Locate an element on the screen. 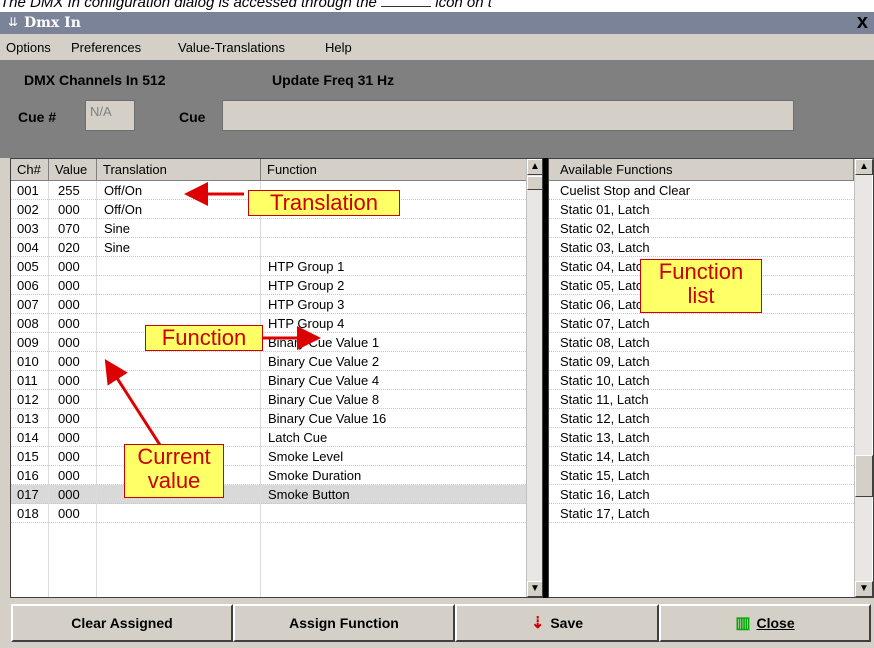 The height and width of the screenshot is (648, 874). table-row: 008 000 HTP Group 4 is located at coordinates (268, 323).